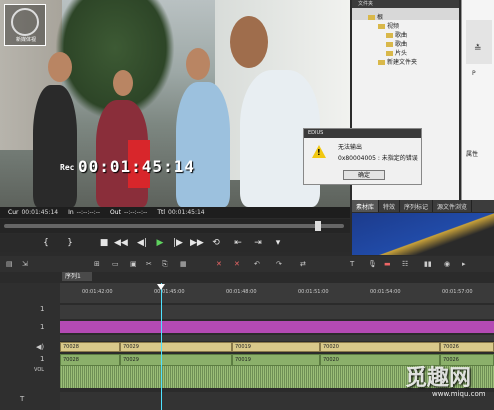 The width and height of the screenshot is (494, 410). What do you see at coordinates (161, 346) in the screenshot?
I see `playhead` at bounding box center [161, 346].